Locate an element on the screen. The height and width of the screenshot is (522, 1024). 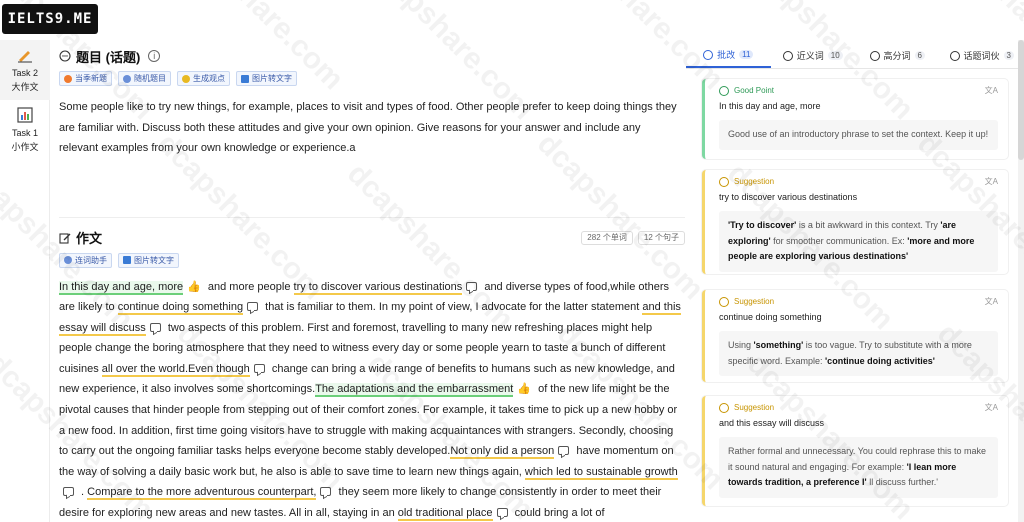
rail-item-task2: Task 2 大作文 is located at coordinates (25, 70).